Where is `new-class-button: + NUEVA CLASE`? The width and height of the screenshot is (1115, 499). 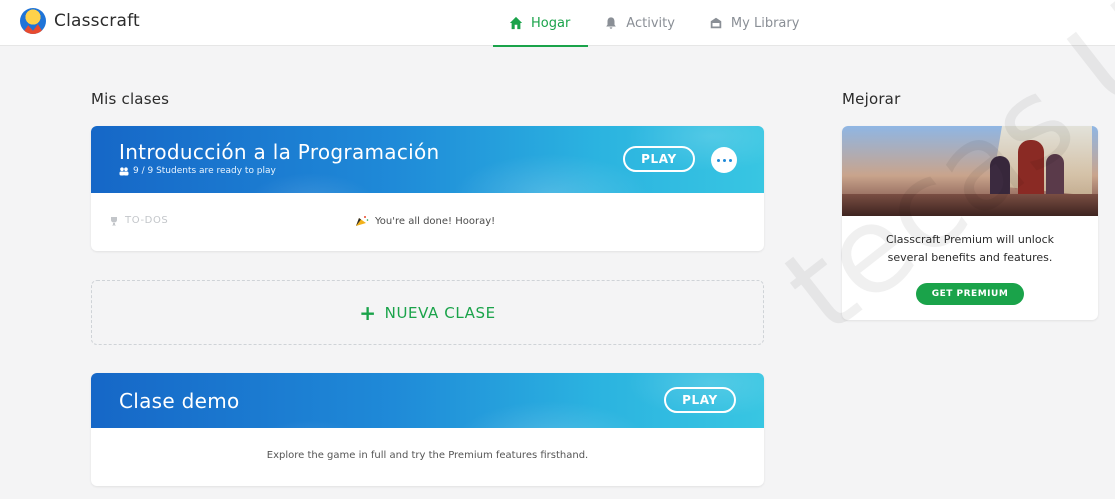
new-class-button: + NUEVA CLASE is located at coordinates (427, 312).